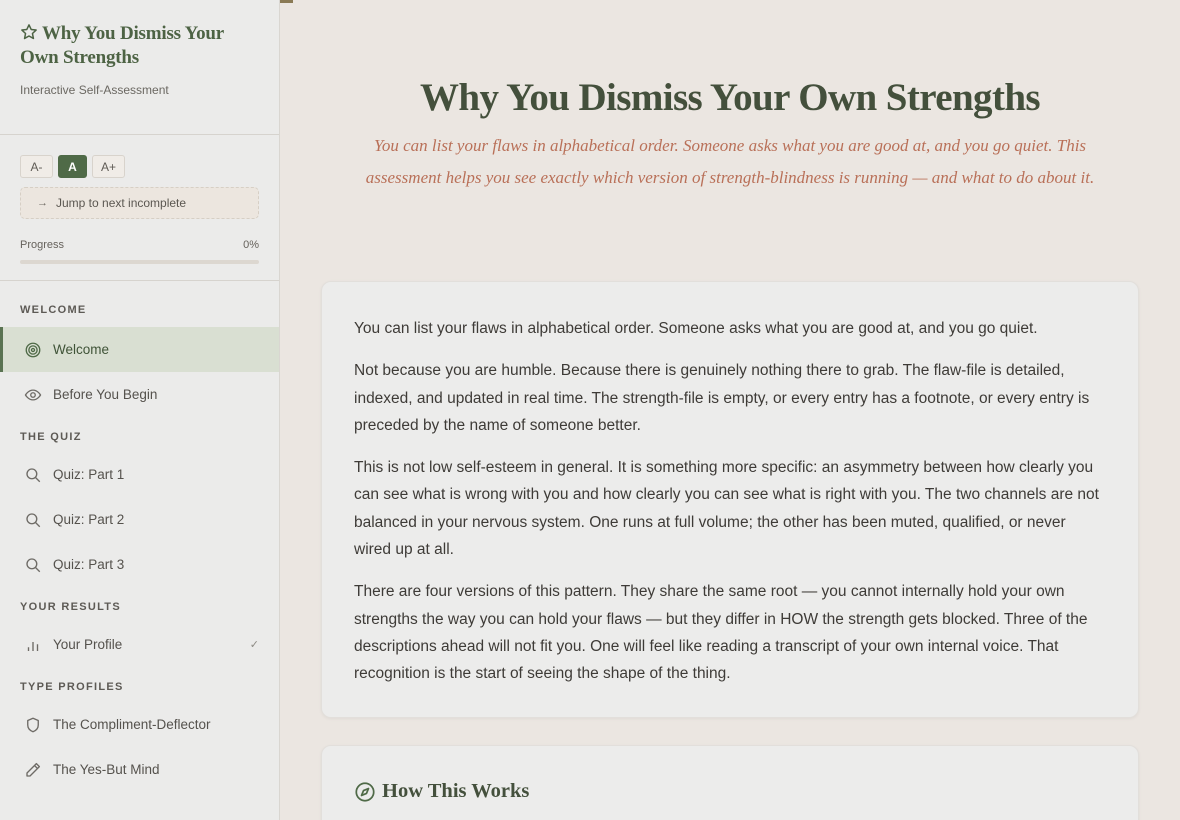  What do you see at coordinates (70, 607) in the screenshot?
I see `nav-section-your-results: YOUR RESULTS` at bounding box center [70, 607].